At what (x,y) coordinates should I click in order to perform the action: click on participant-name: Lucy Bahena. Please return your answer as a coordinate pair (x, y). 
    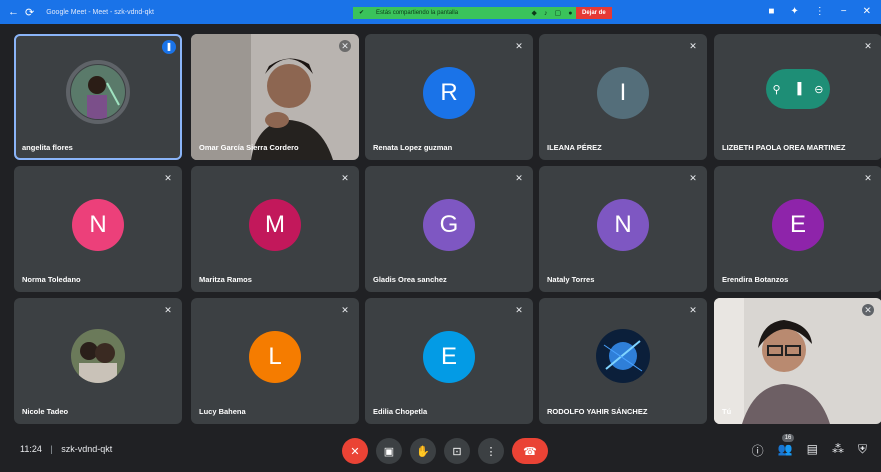
    Looking at the image, I should click on (222, 411).